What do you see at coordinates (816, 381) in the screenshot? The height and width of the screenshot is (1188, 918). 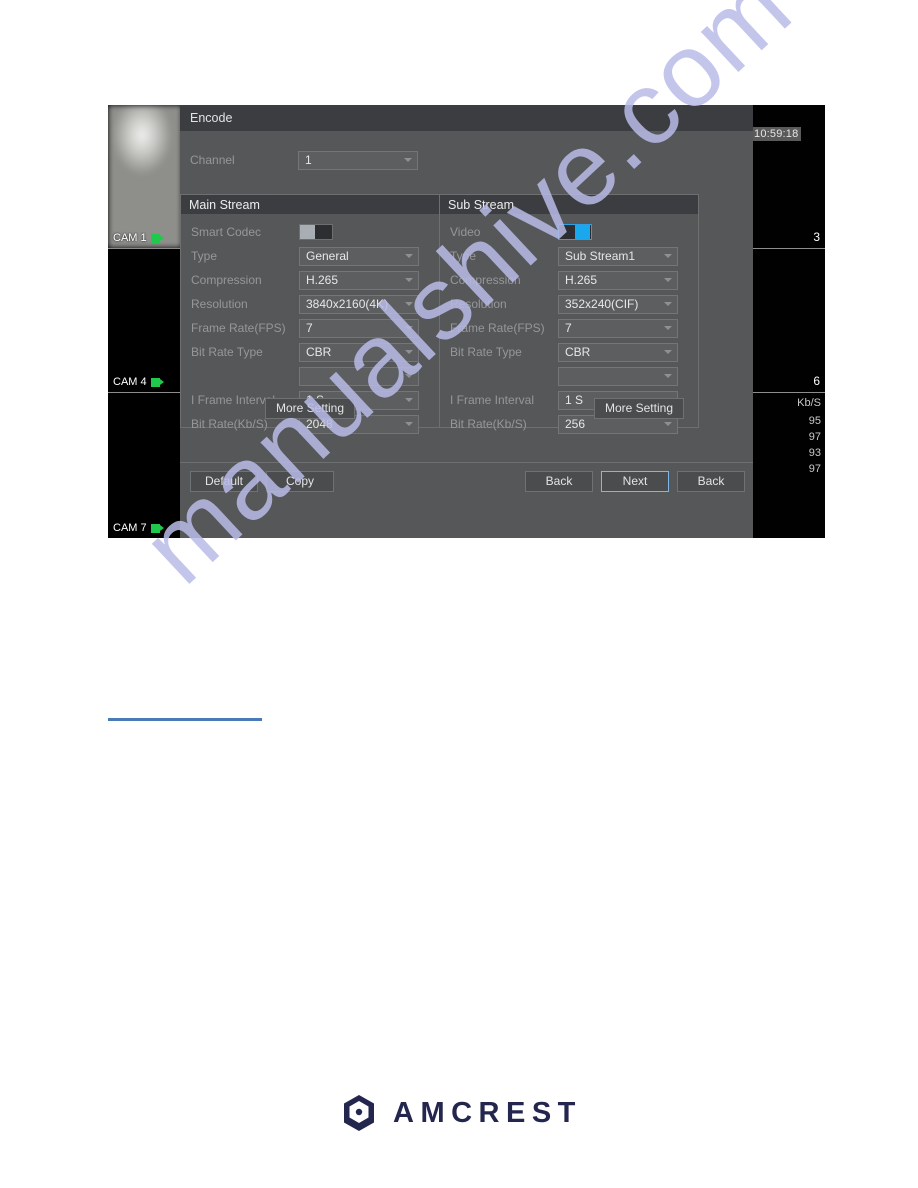 I see `pane-channel-number: 6` at bounding box center [816, 381].